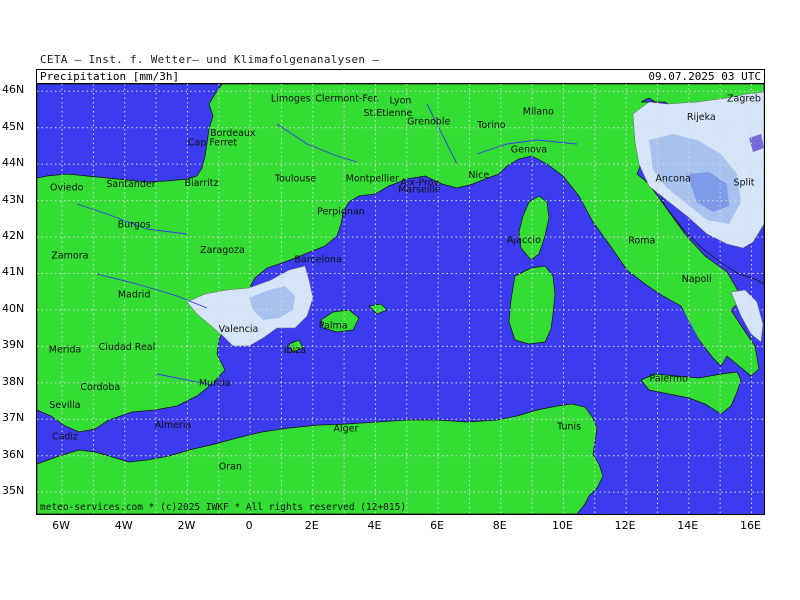 The image size is (800, 600). I want to click on city-label: Palermo, so click(669, 378).